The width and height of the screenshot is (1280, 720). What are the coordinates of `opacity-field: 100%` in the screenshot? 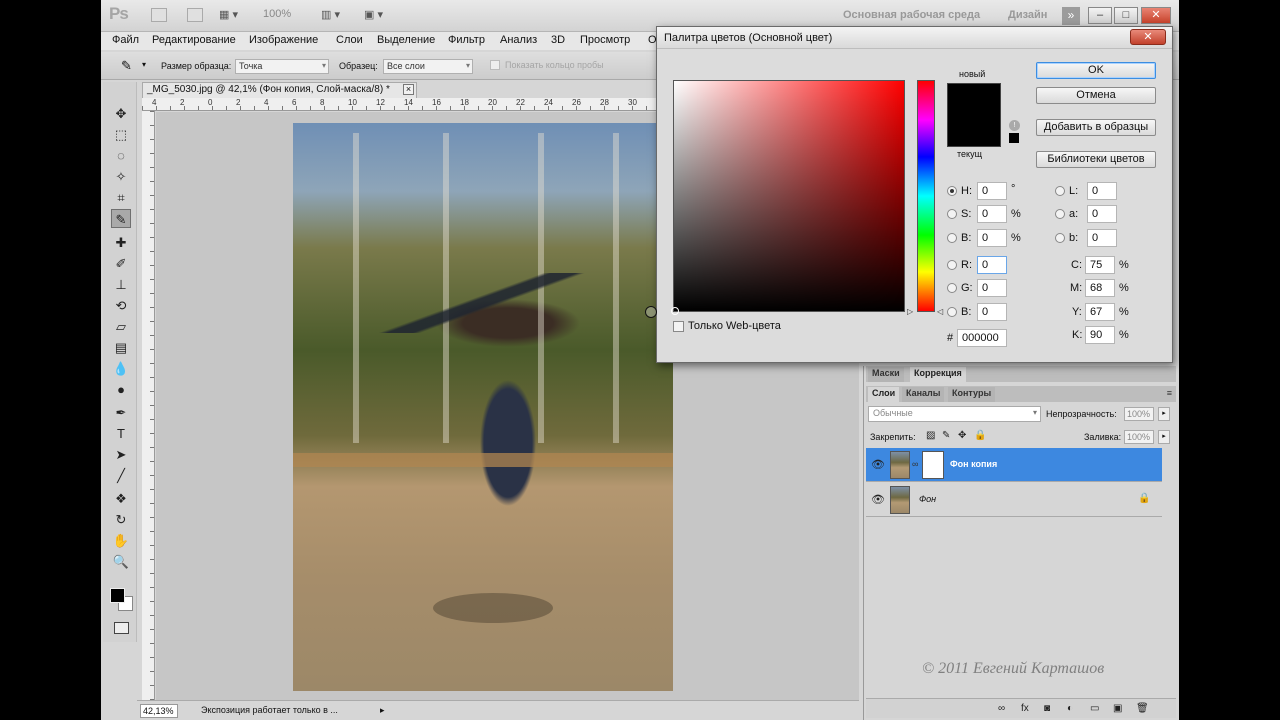 It's located at (1139, 414).